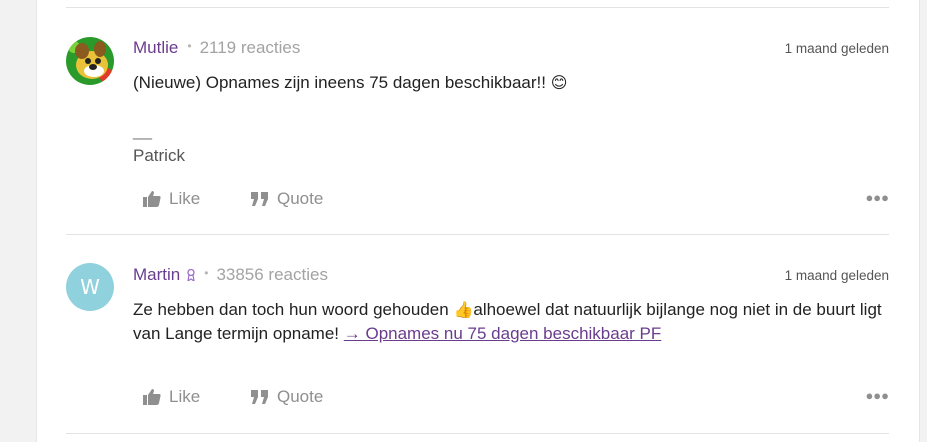 This screenshot has width=927, height=442. What do you see at coordinates (293, 309) in the screenshot?
I see `comment-text: Ze hebben dan toch hun woord gehouden` at bounding box center [293, 309].